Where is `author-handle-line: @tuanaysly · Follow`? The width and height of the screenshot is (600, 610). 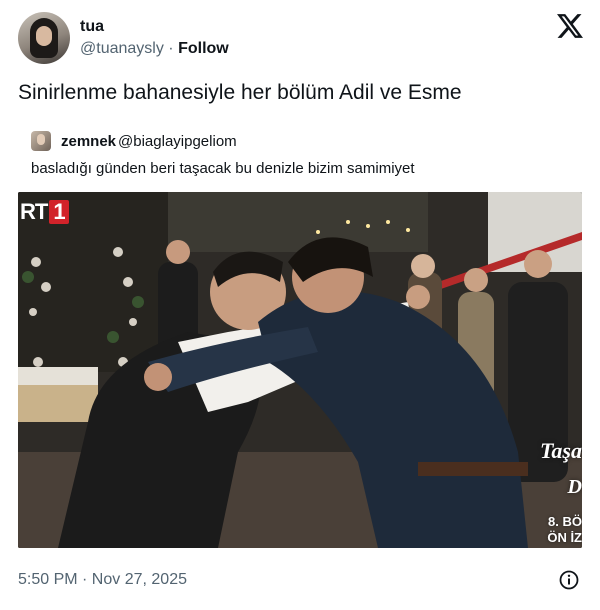
author-handle-line: @tuanaysly · Follow is located at coordinates (154, 49).